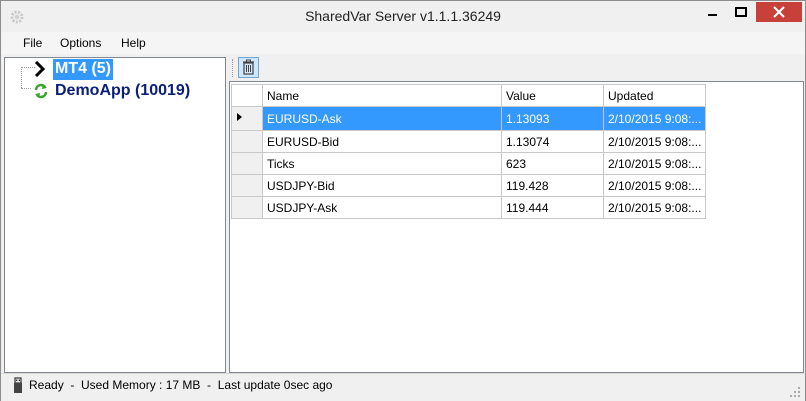  What do you see at coordinates (133, 43) in the screenshot?
I see `menu-help: Help` at bounding box center [133, 43].